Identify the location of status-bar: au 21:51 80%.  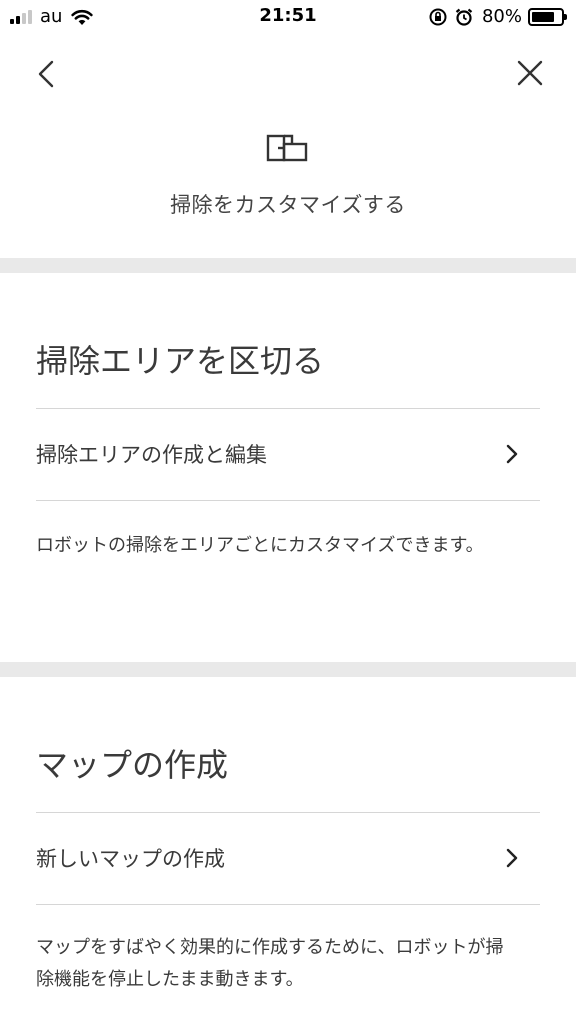
(288, 17).